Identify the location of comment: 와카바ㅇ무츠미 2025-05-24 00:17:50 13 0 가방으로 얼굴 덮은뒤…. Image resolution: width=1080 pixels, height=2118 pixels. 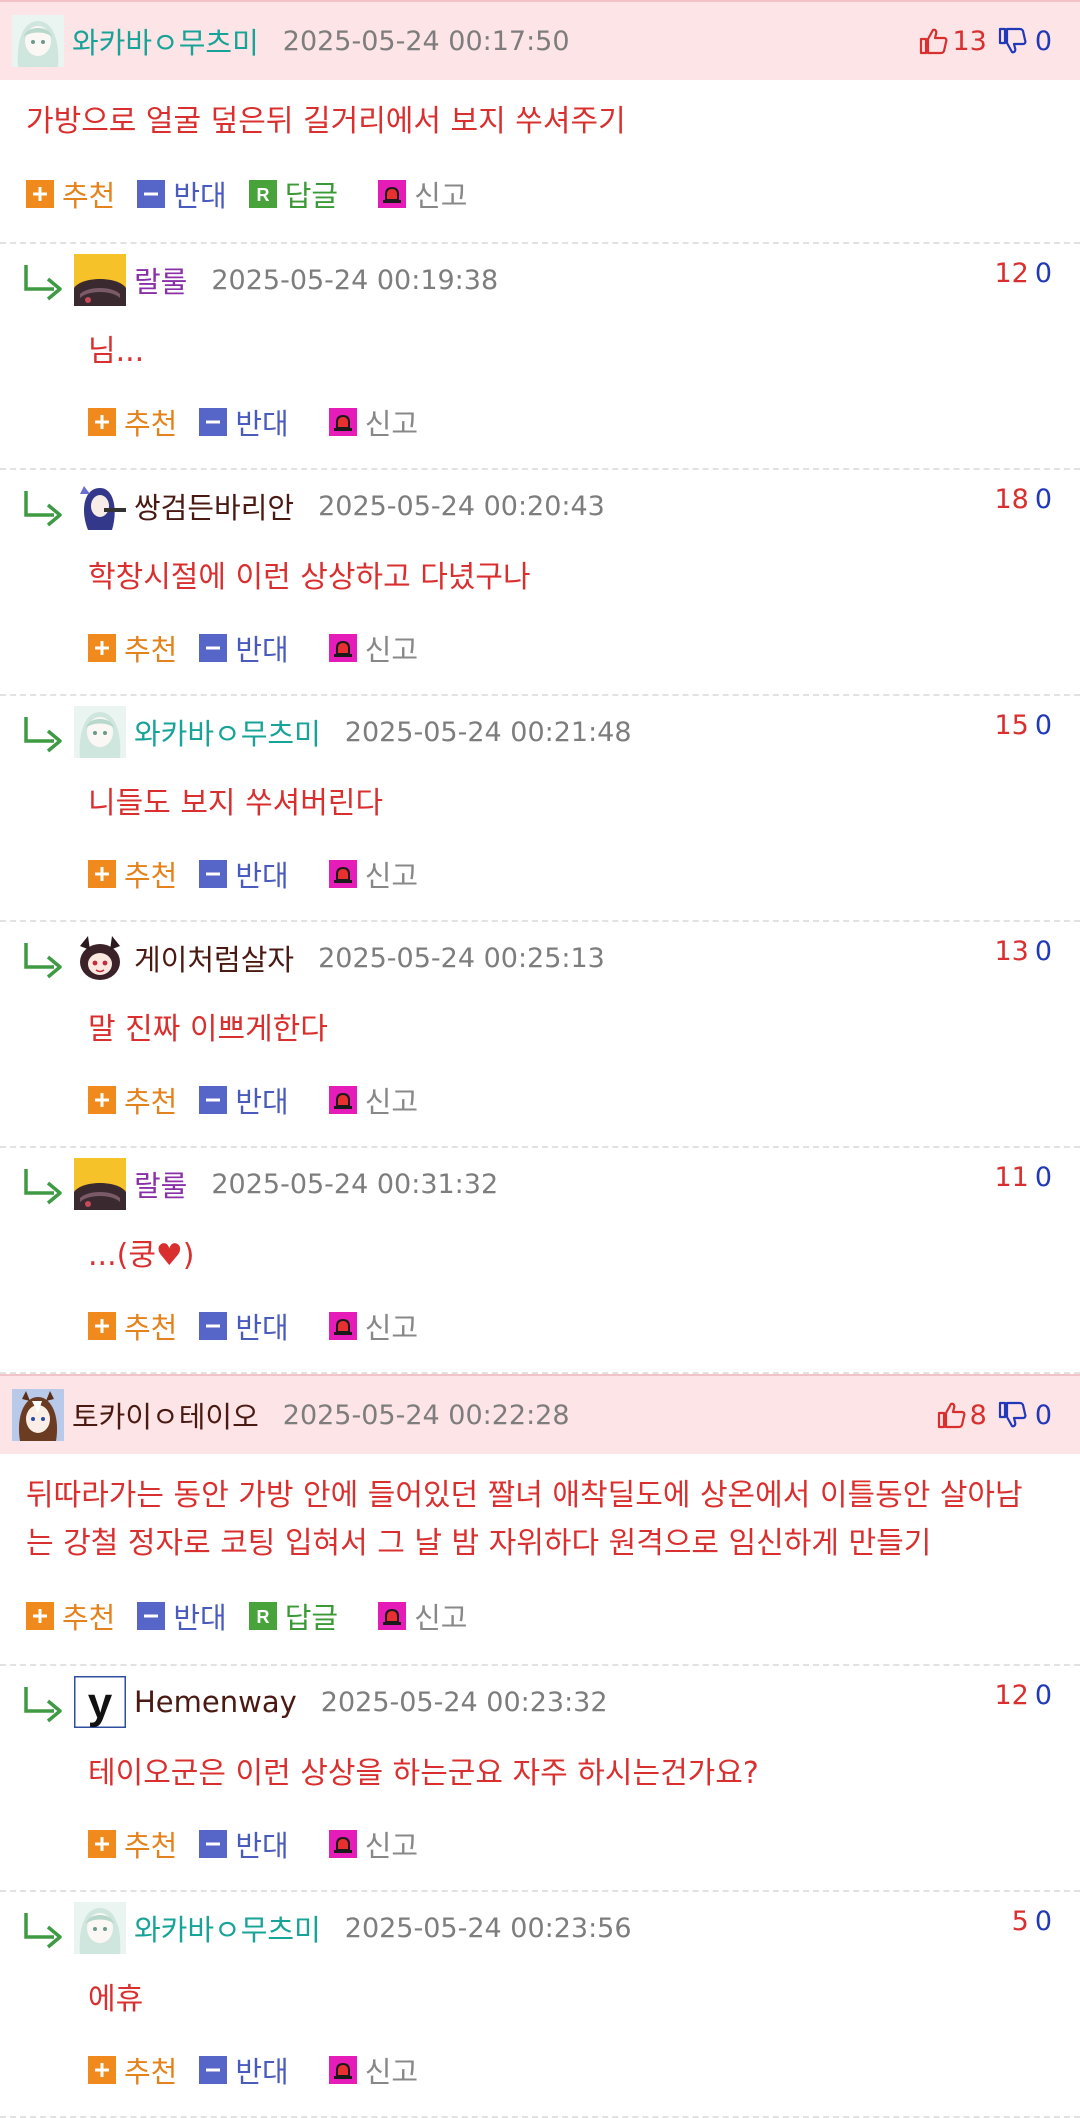
(540, 122).